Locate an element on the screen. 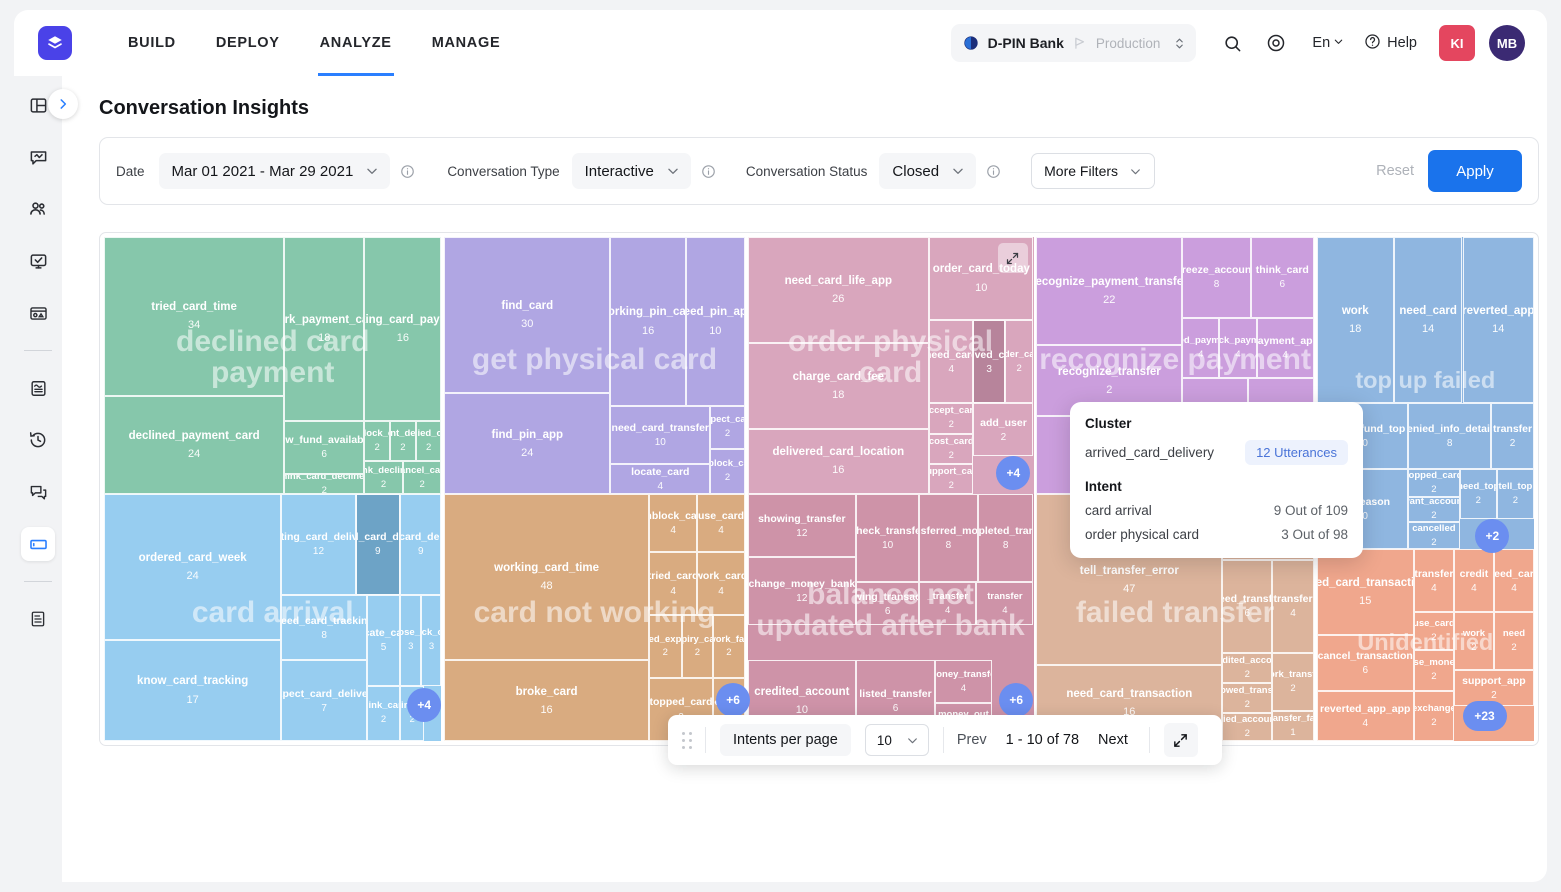 The height and width of the screenshot is (892, 1561). sidebar-item-insights is located at coordinates (38, 544).